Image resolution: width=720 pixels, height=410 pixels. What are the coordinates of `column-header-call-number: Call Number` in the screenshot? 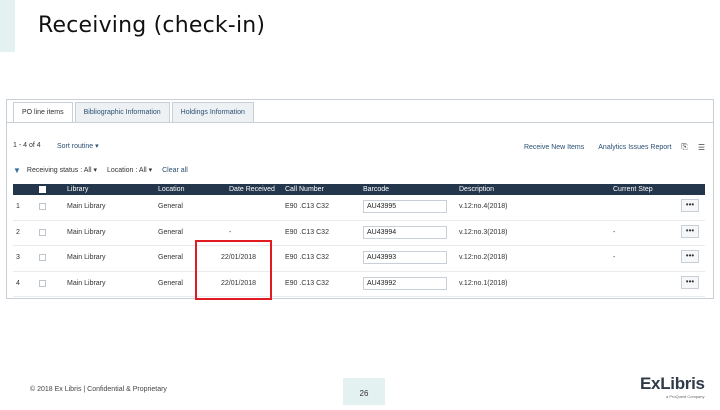 It's located at (304, 189).